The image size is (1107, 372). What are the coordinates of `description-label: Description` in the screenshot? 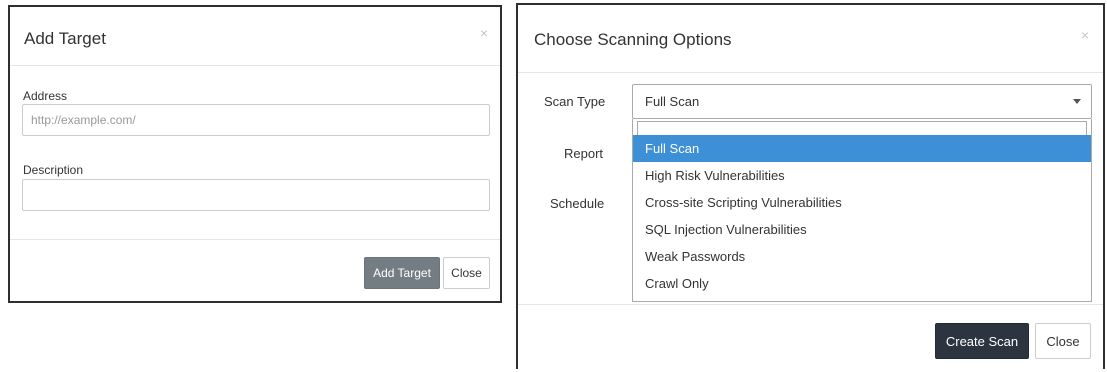 It's located at (53, 170).